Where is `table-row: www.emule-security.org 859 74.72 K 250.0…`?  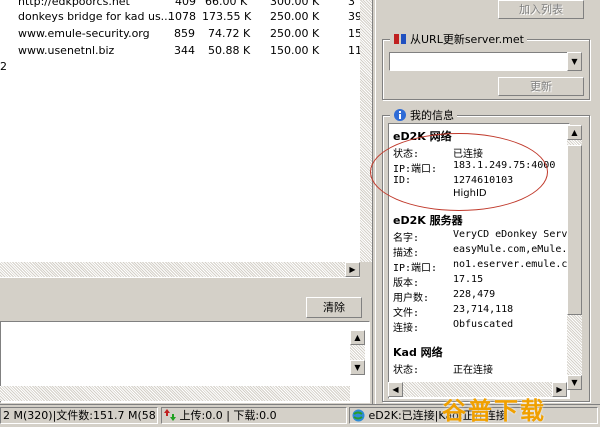 table-row: www.emule-security.org 859 74.72 K 250.0… is located at coordinates (180, 33).